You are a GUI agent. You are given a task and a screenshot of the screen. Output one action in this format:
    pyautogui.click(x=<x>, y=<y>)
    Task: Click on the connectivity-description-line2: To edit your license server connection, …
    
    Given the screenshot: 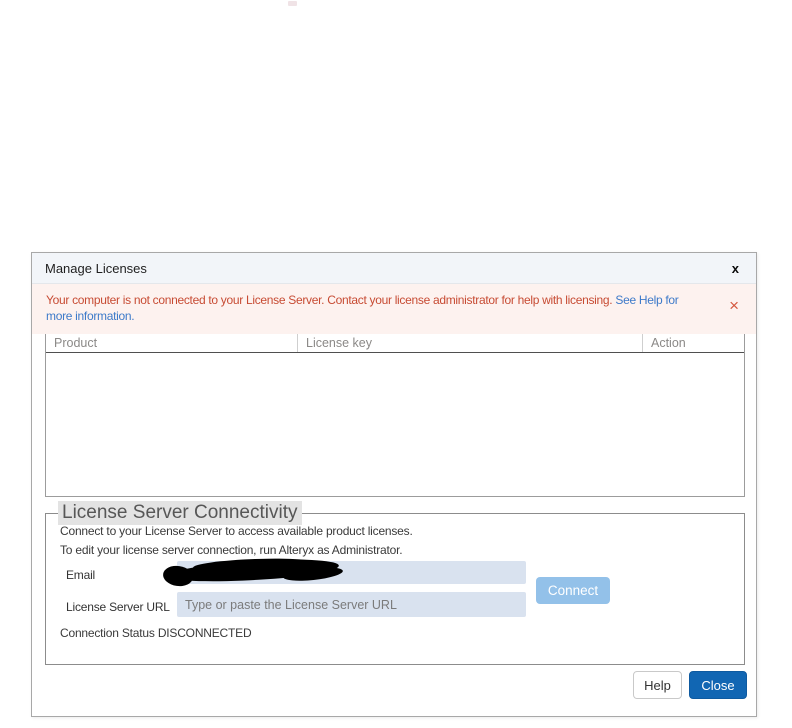 What is the action you would take?
    pyautogui.click(x=231, y=550)
    